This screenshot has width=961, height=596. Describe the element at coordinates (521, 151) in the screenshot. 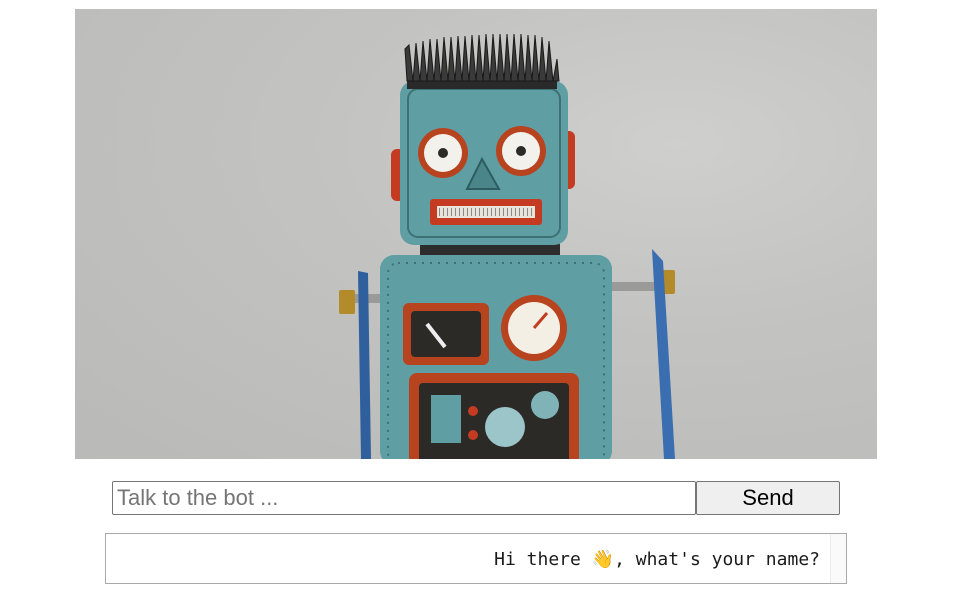

I see `right-pupil` at that location.